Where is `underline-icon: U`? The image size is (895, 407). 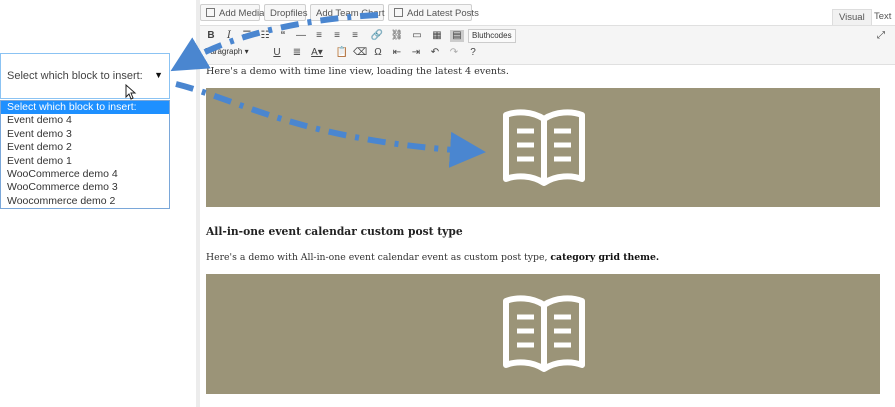
underline-icon: U is located at coordinates (277, 53).